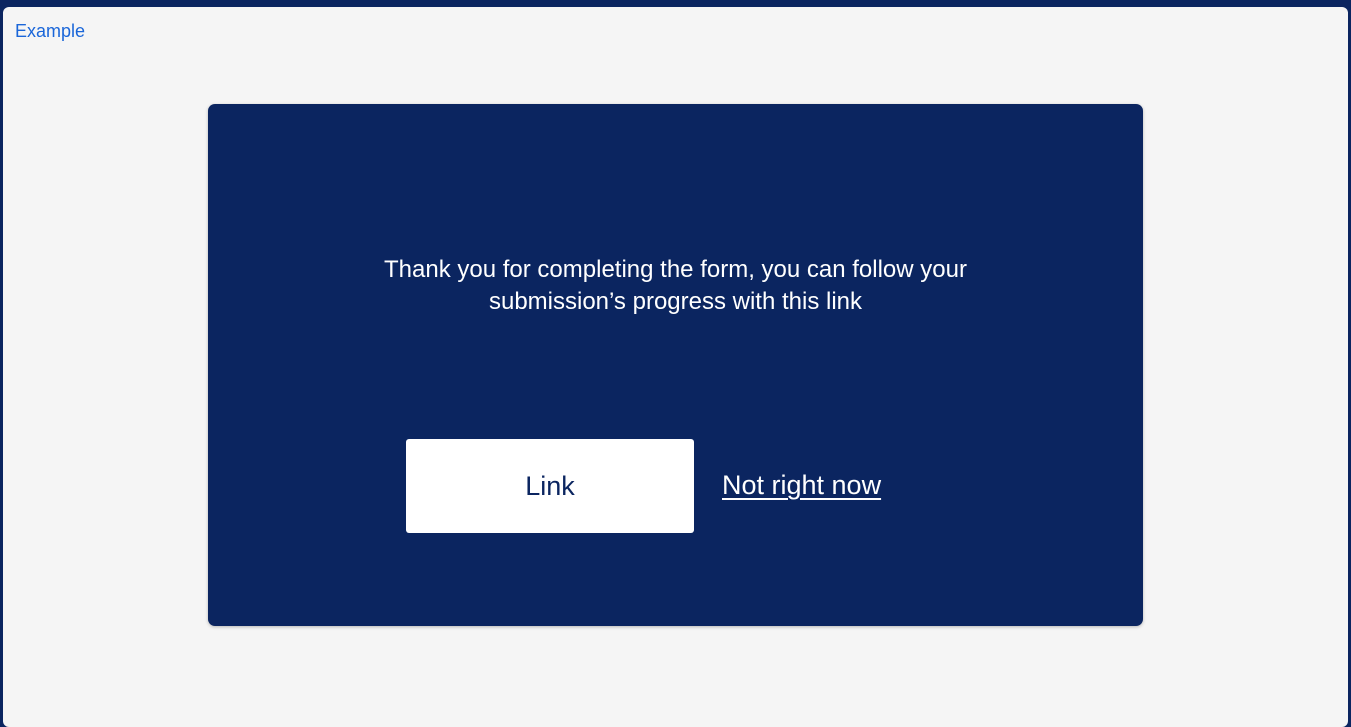 The height and width of the screenshot is (727, 1351). What do you see at coordinates (50, 31) in the screenshot?
I see `example-label: Example` at bounding box center [50, 31].